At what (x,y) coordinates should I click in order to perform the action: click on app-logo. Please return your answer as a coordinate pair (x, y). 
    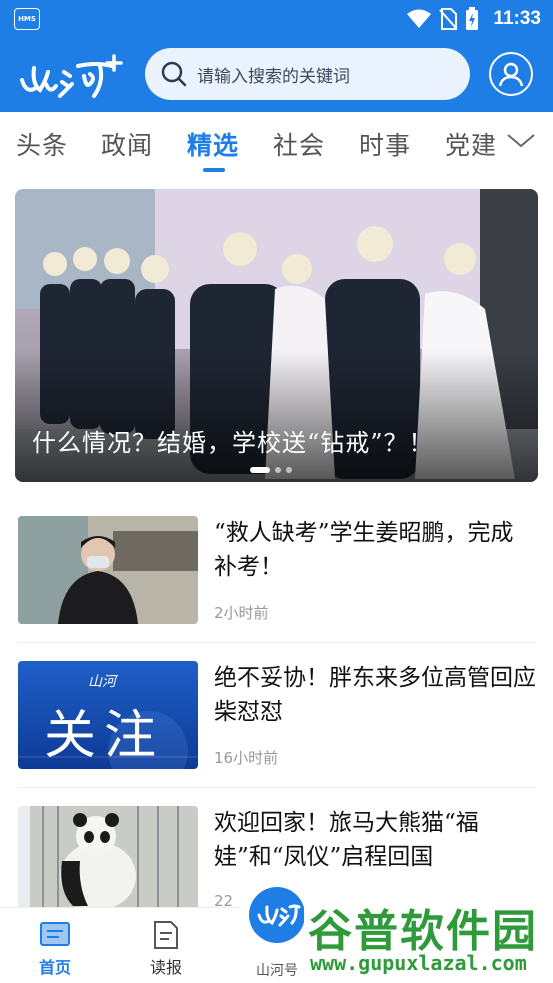
    Looking at the image, I should click on (72, 76).